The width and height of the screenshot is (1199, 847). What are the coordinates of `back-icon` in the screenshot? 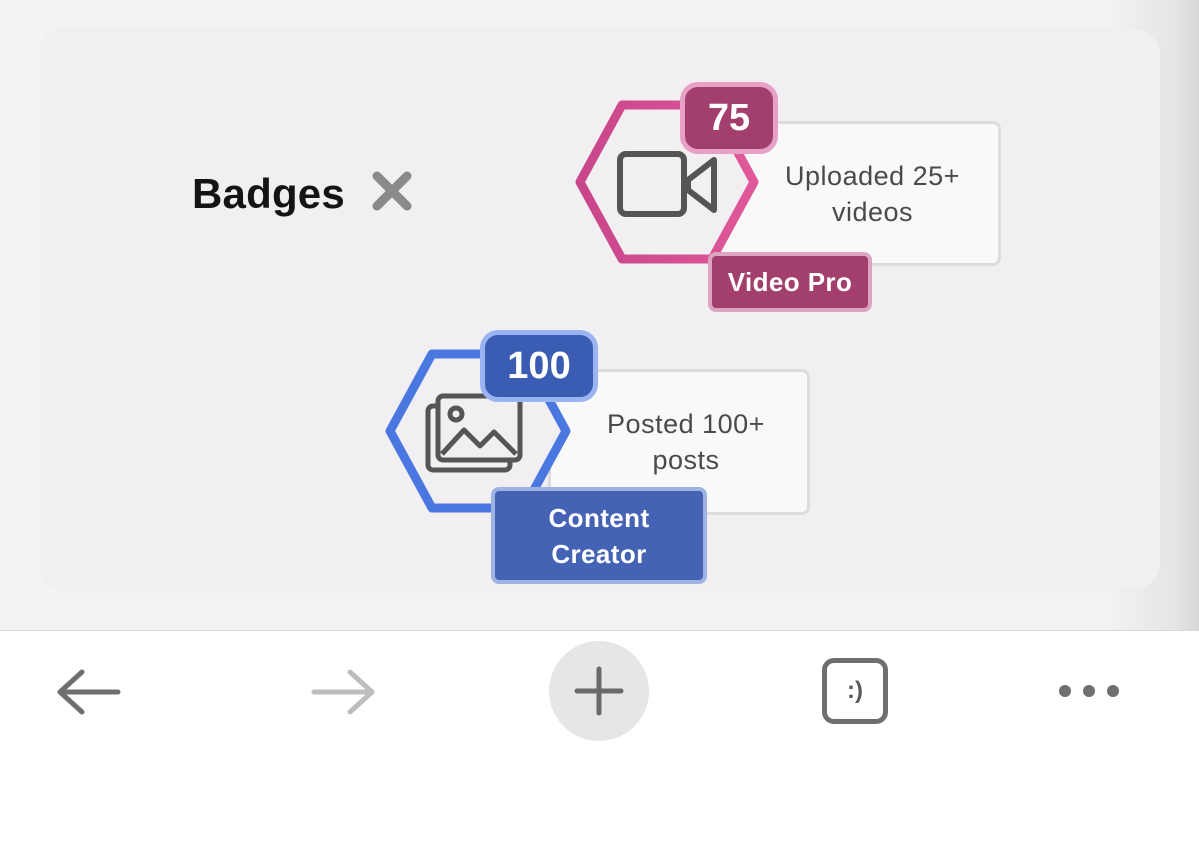 It's located at (88, 692).